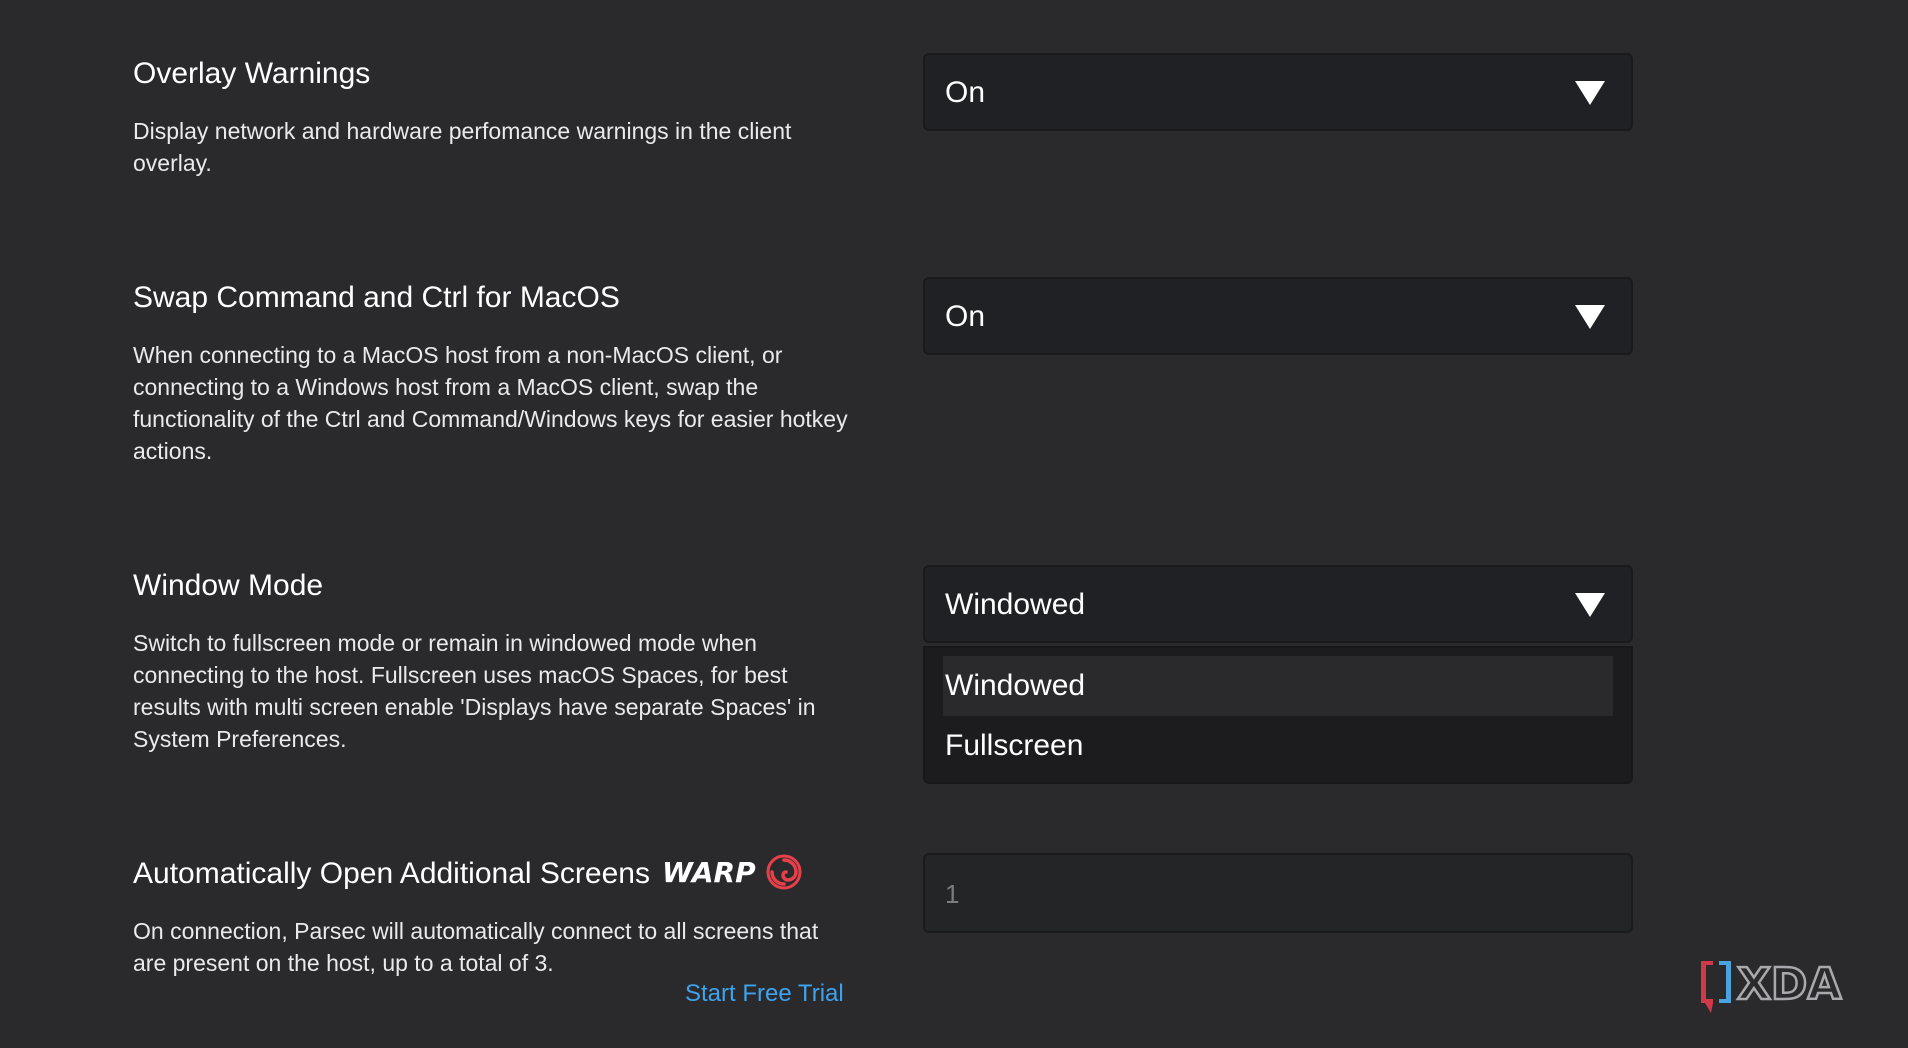 The height and width of the screenshot is (1048, 1908). I want to click on warp-swirl-icon, so click(784, 872).